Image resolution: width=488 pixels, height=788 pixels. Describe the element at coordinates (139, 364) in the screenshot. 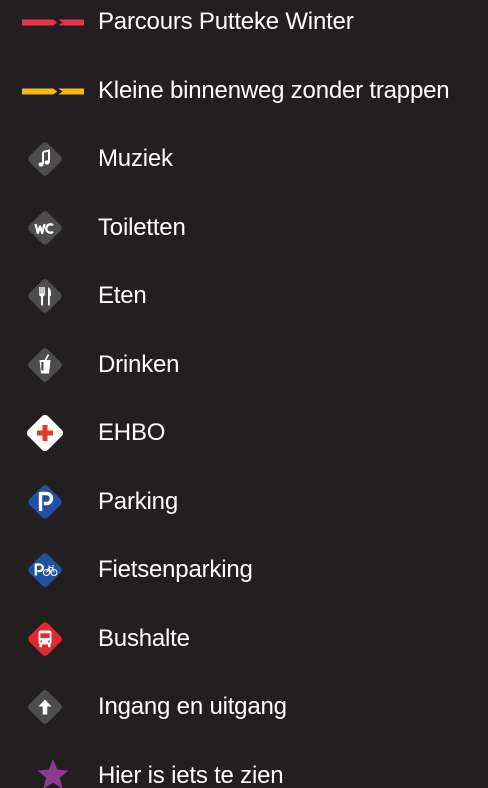

I see `legend-label: Drinken` at that location.